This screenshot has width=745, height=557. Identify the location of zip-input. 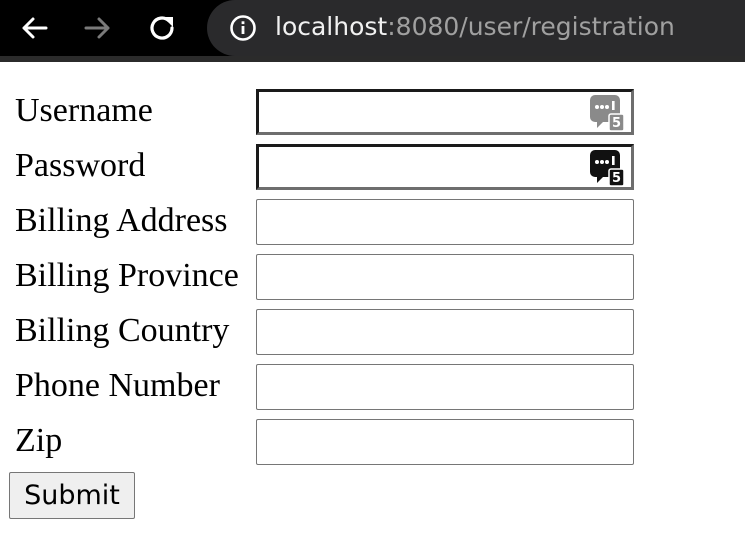
(445, 442).